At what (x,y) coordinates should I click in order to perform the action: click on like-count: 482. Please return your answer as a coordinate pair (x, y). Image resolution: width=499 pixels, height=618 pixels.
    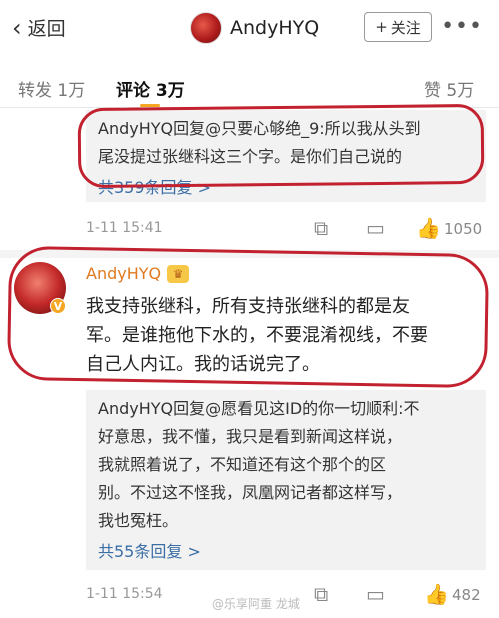
    Looking at the image, I should click on (466, 595).